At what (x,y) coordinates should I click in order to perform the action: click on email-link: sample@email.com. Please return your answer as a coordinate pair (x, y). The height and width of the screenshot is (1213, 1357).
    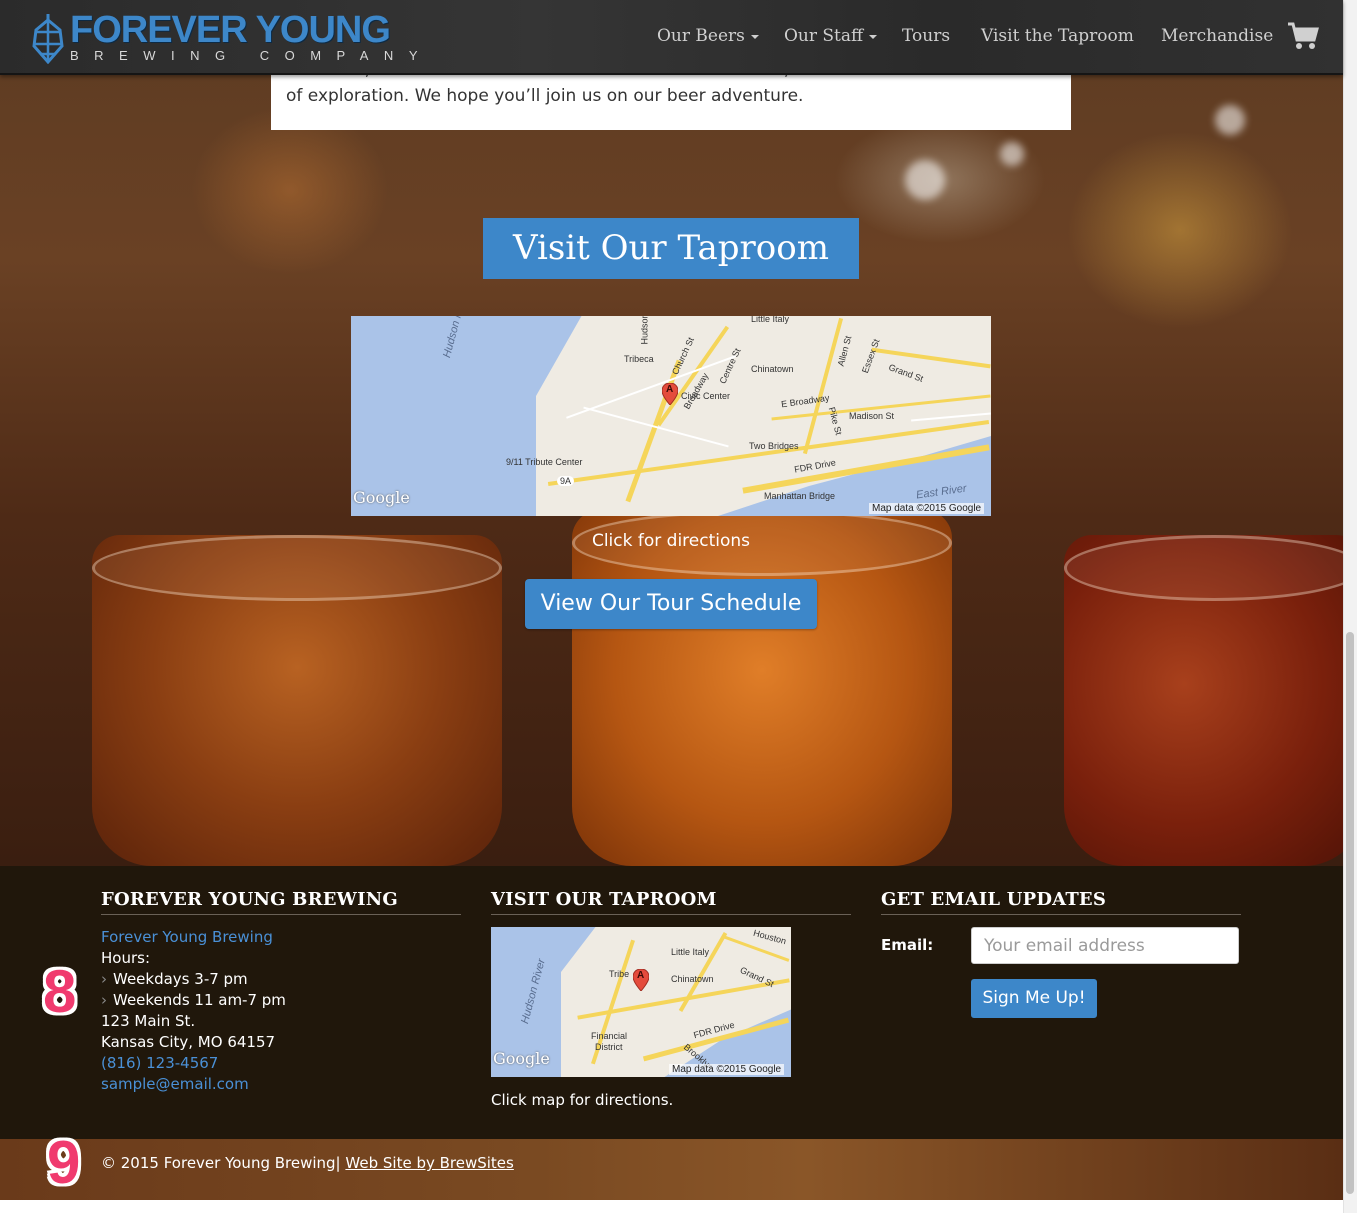
    Looking at the image, I should click on (175, 1084).